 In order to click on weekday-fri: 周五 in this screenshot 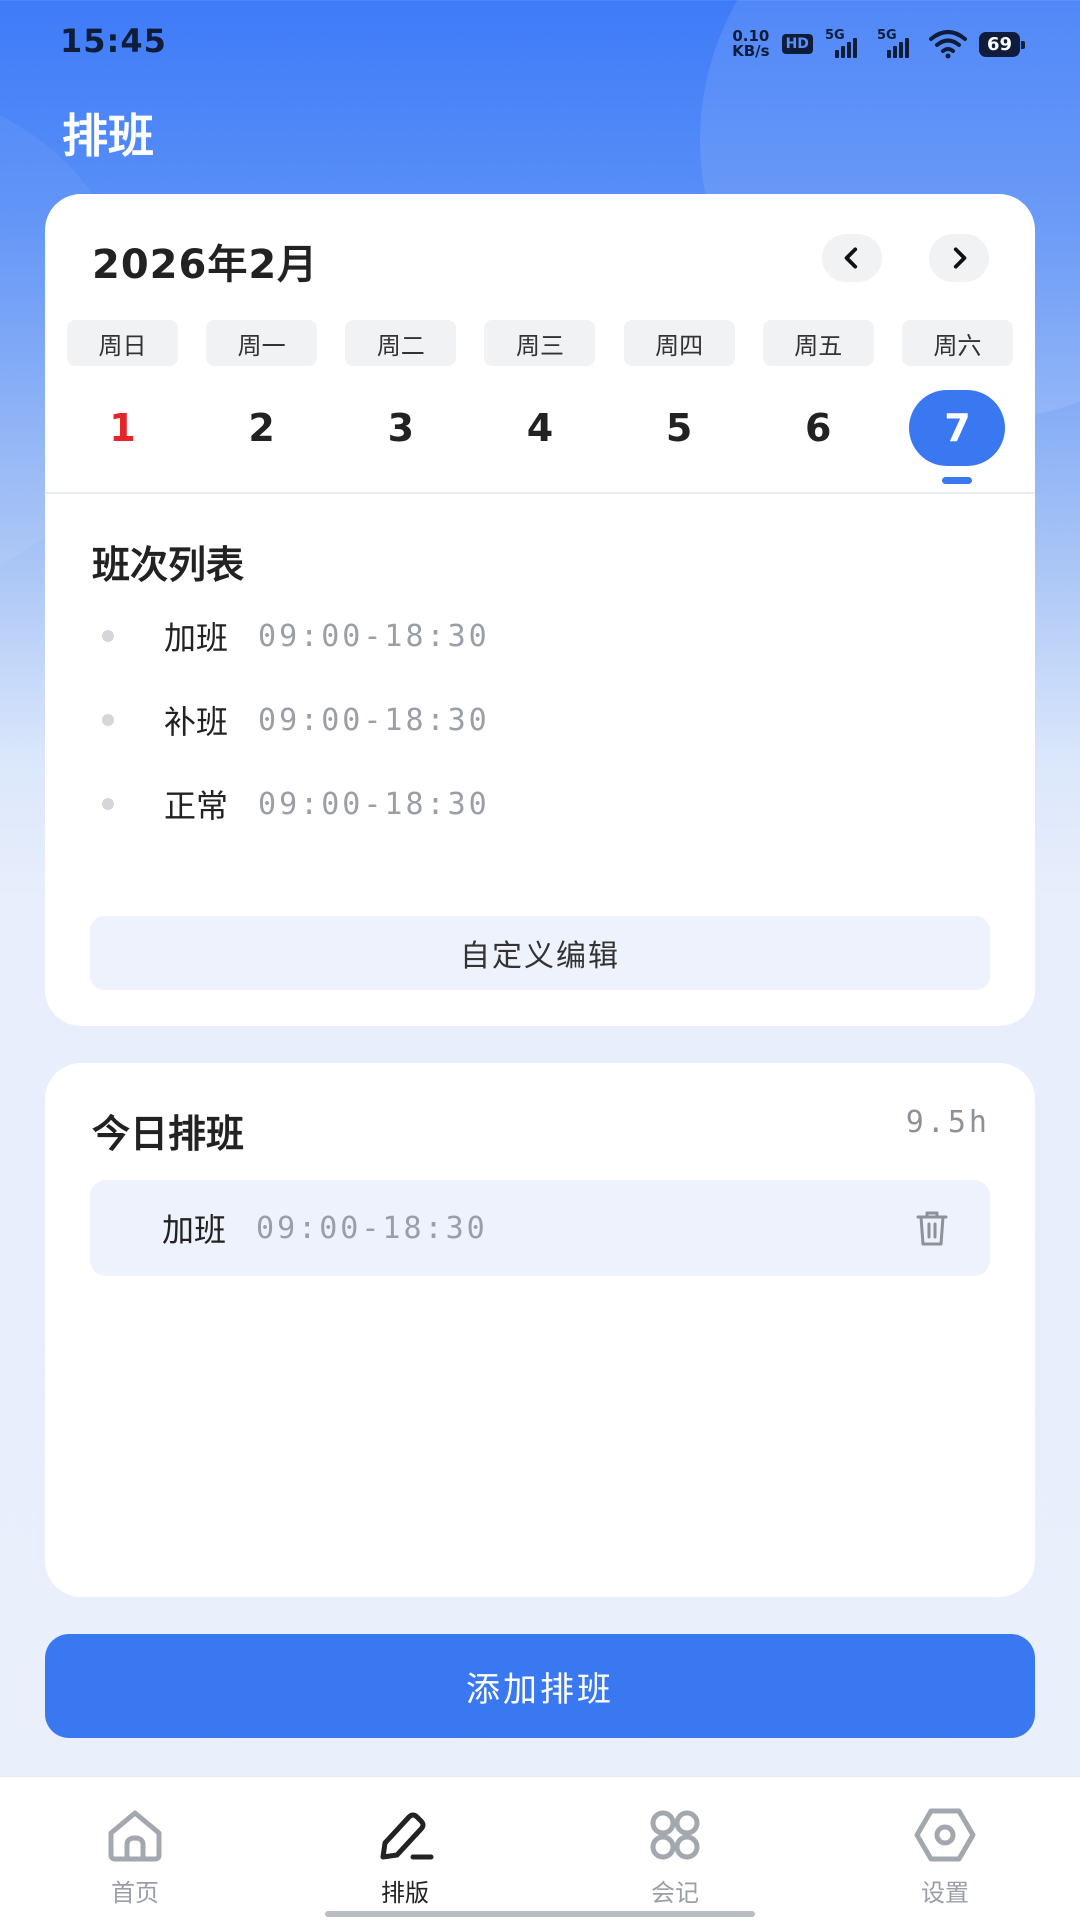, I will do `click(818, 343)`.